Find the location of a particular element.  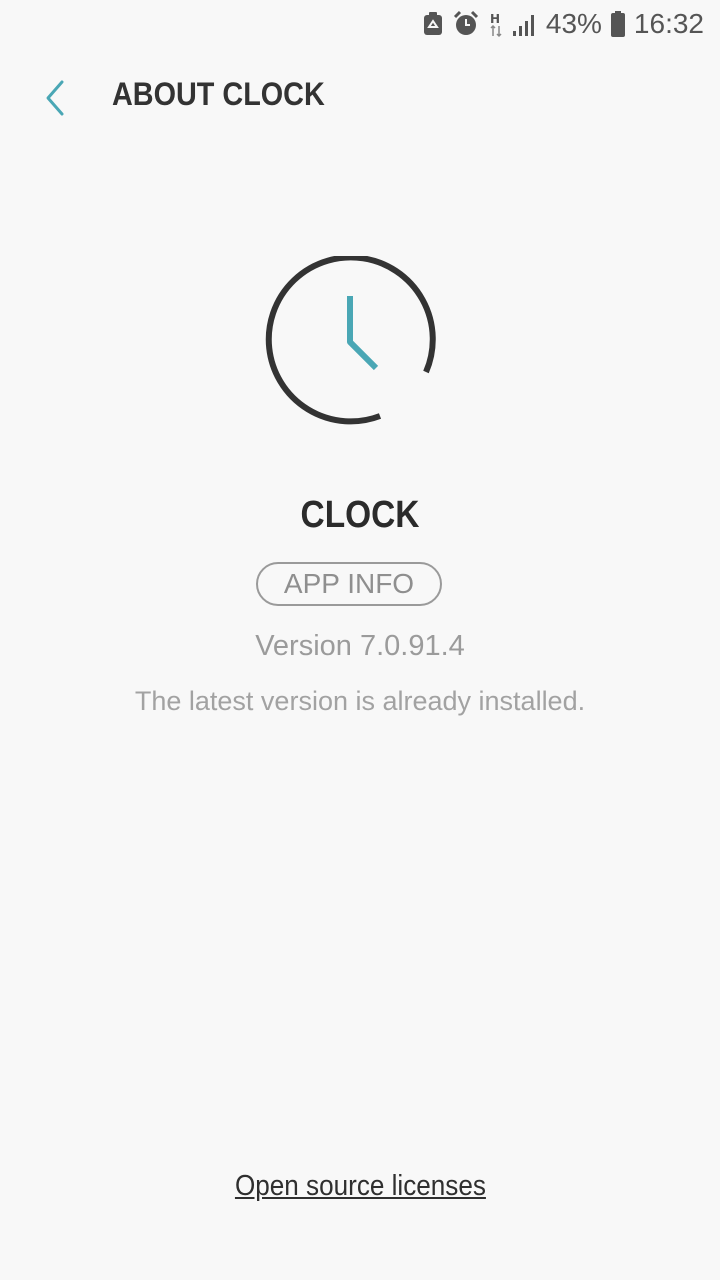

status-icons: H 43% 16:32 is located at coordinates (563, 24).